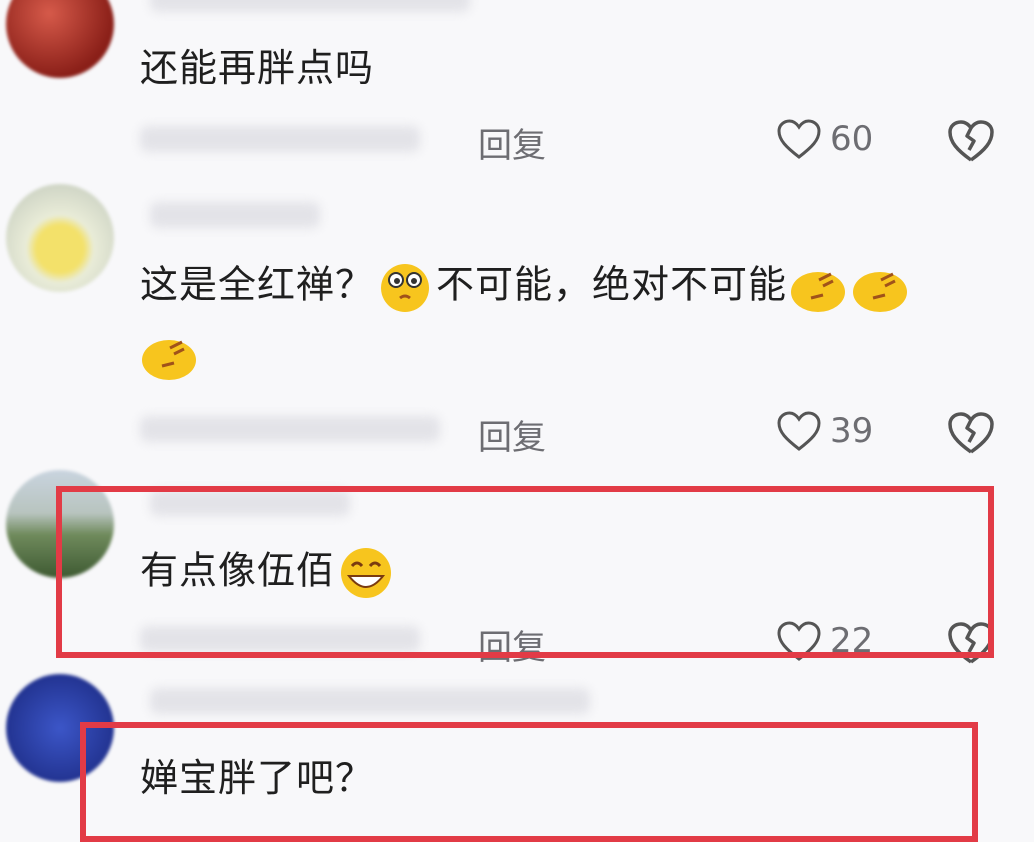 This screenshot has height=842, width=1034. What do you see at coordinates (612, 284) in the screenshot?
I see `comment-text-part: 不可能，绝对不可能` at bounding box center [612, 284].